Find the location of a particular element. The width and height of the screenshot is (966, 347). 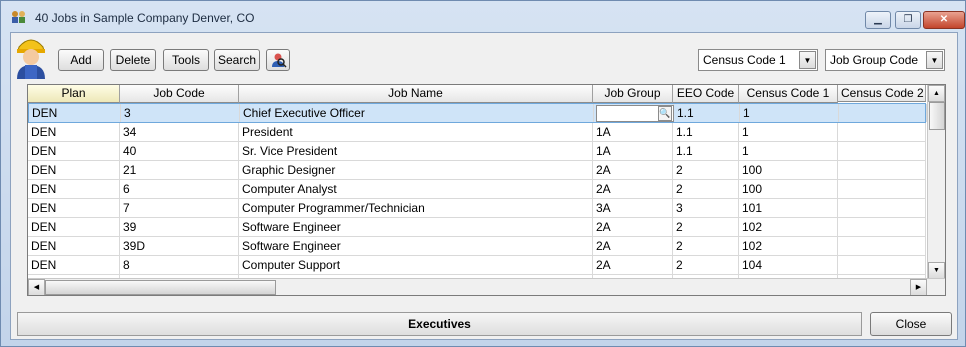

magnifier-icon: 🔍 is located at coordinates (665, 113).